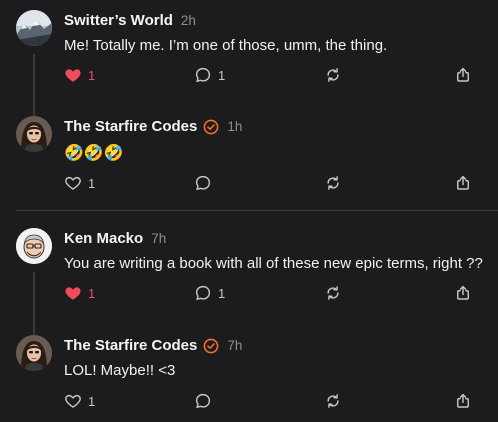  I want to click on mountain-avatar-icon, so click(34, 28).